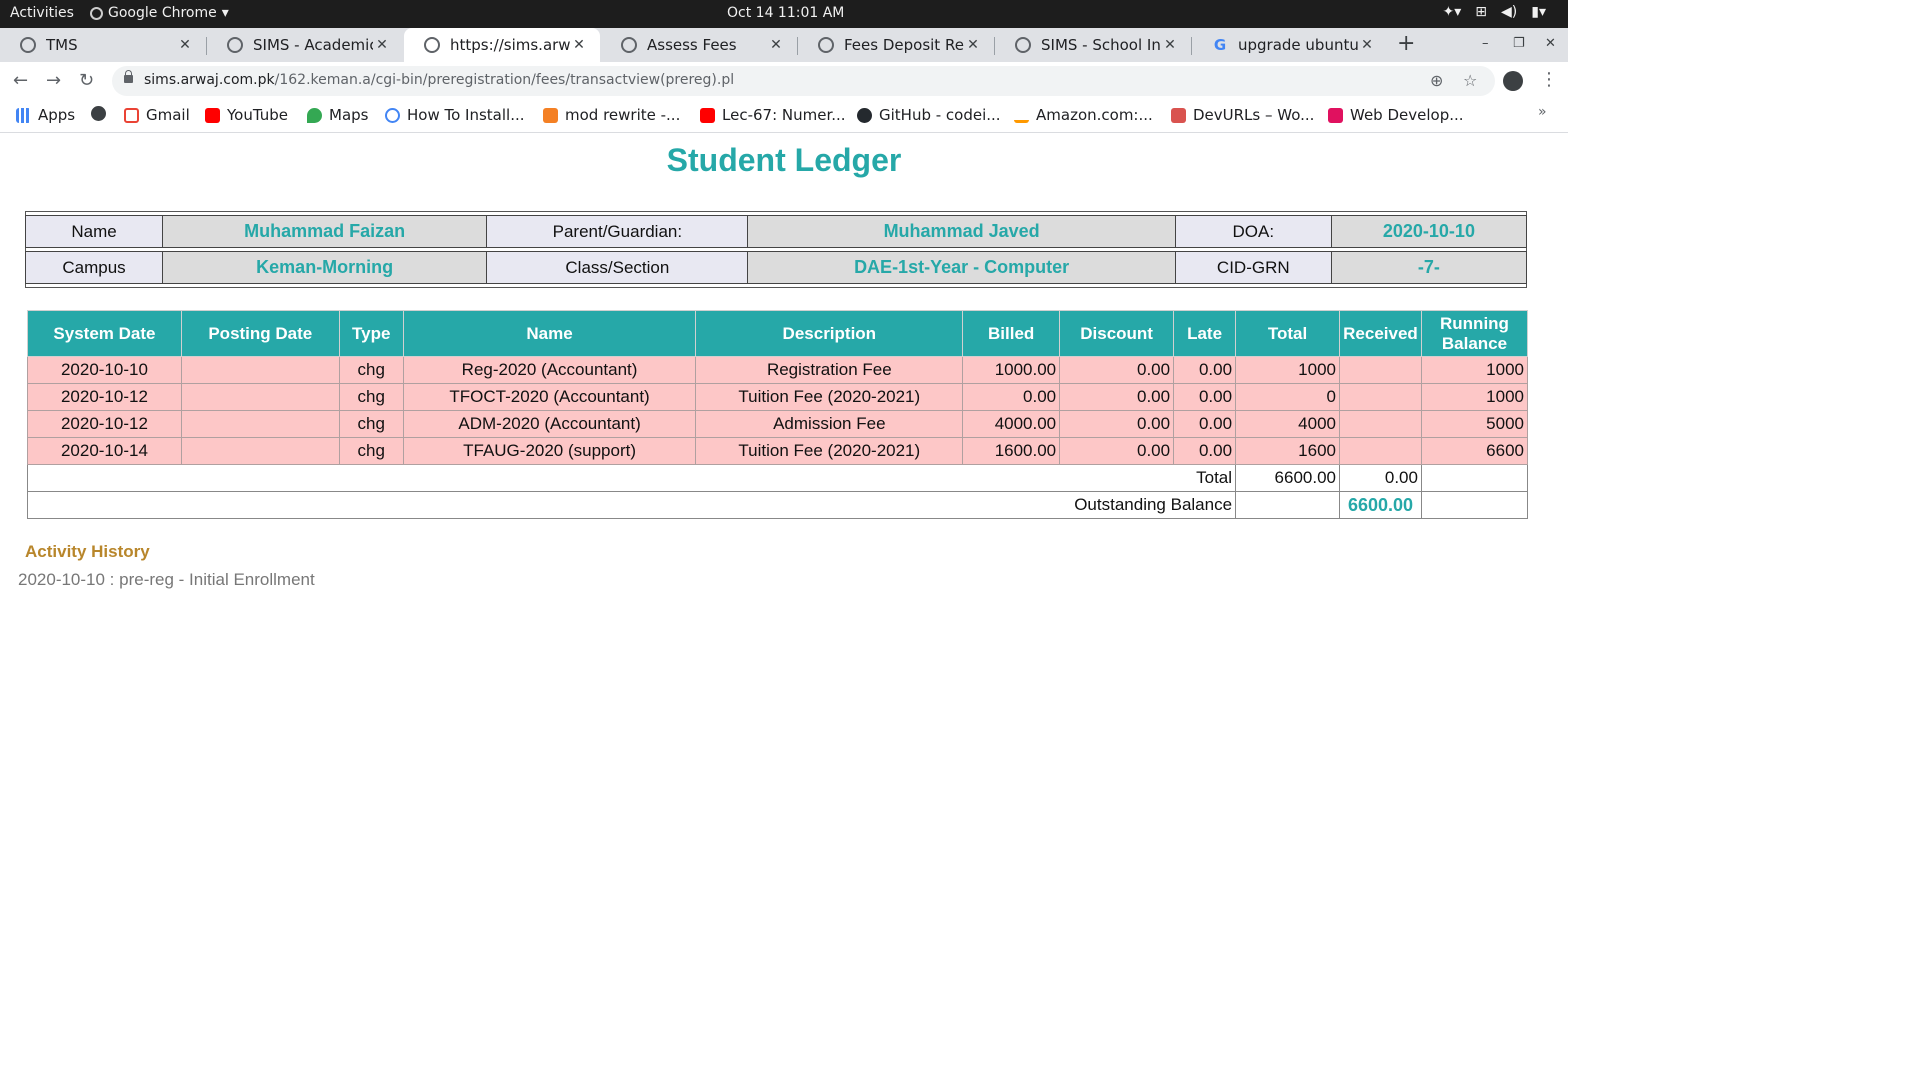 This screenshot has width=1920, height=1080. What do you see at coordinates (1519, 43) in the screenshot?
I see `restore-icon: ❐` at bounding box center [1519, 43].